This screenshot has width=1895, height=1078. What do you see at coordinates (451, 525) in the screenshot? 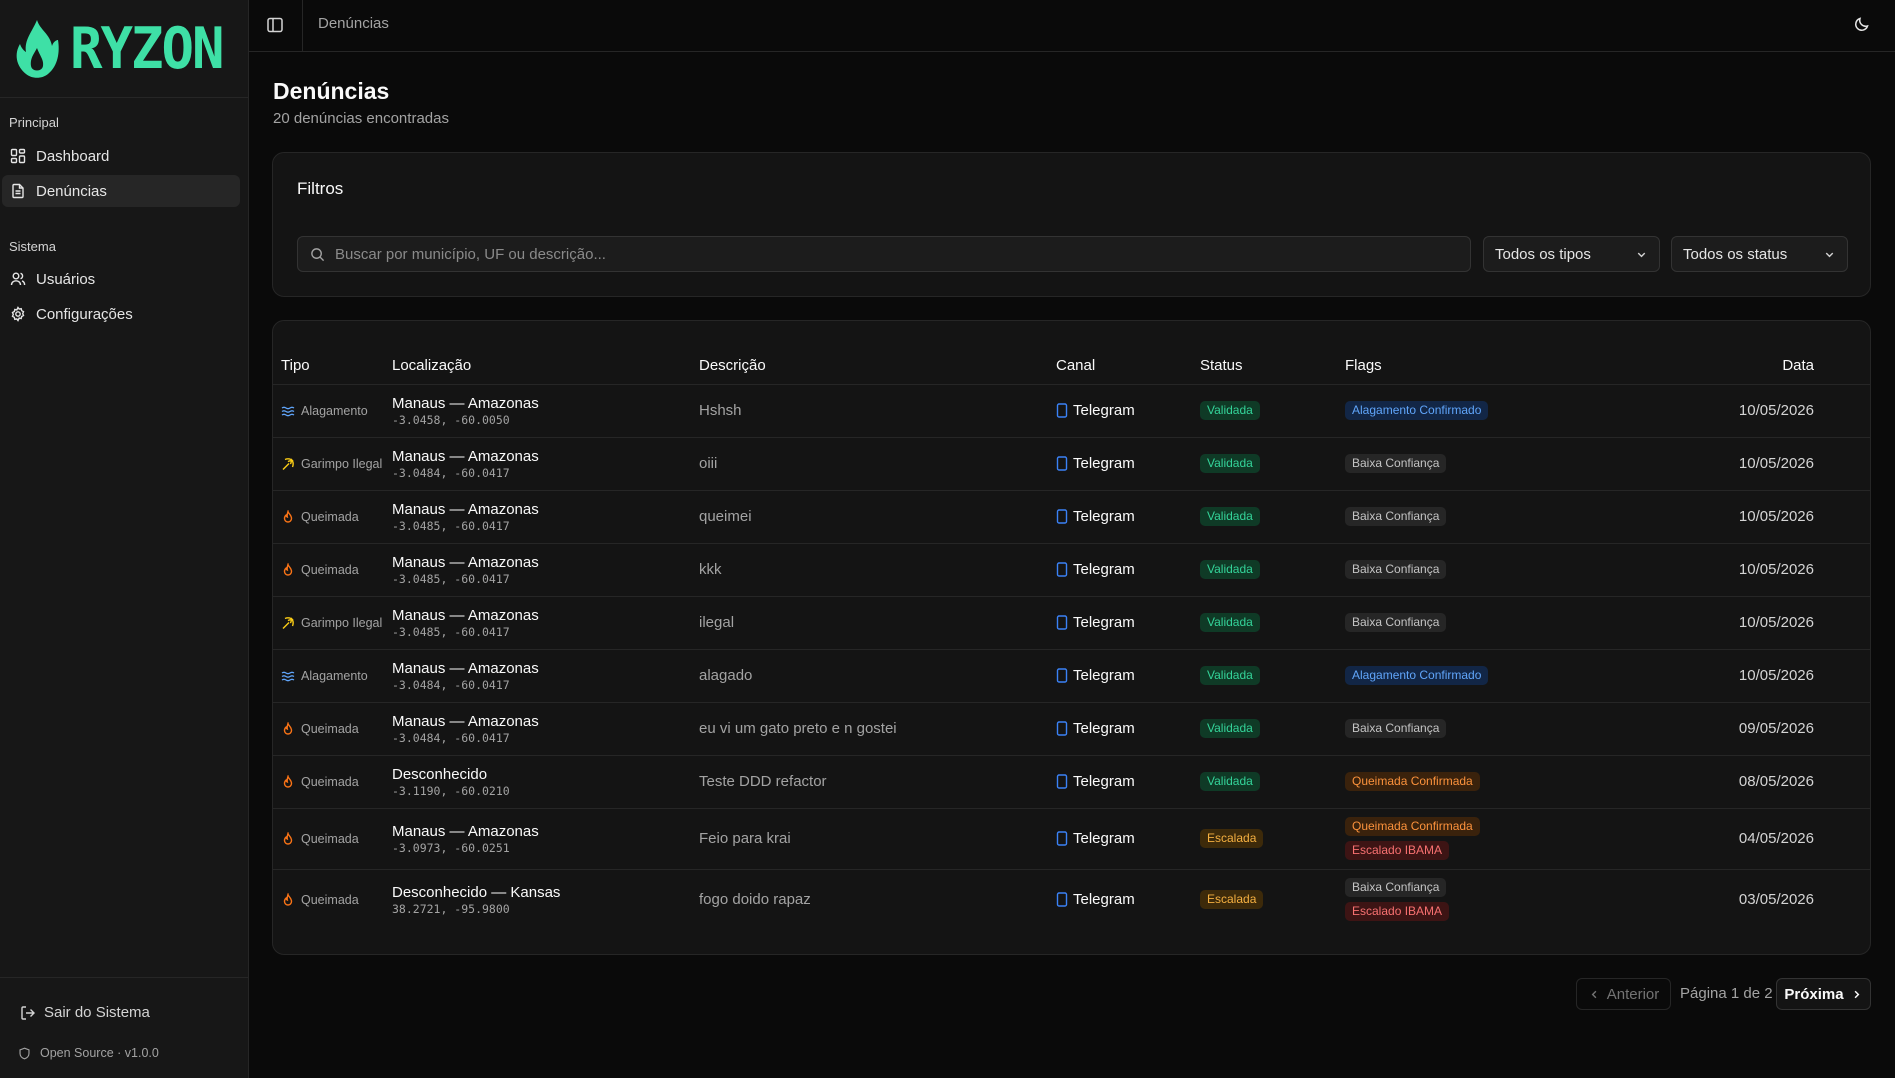
I see `location-coords: -3.0485, -60.0417` at bounding box center [451, 525].